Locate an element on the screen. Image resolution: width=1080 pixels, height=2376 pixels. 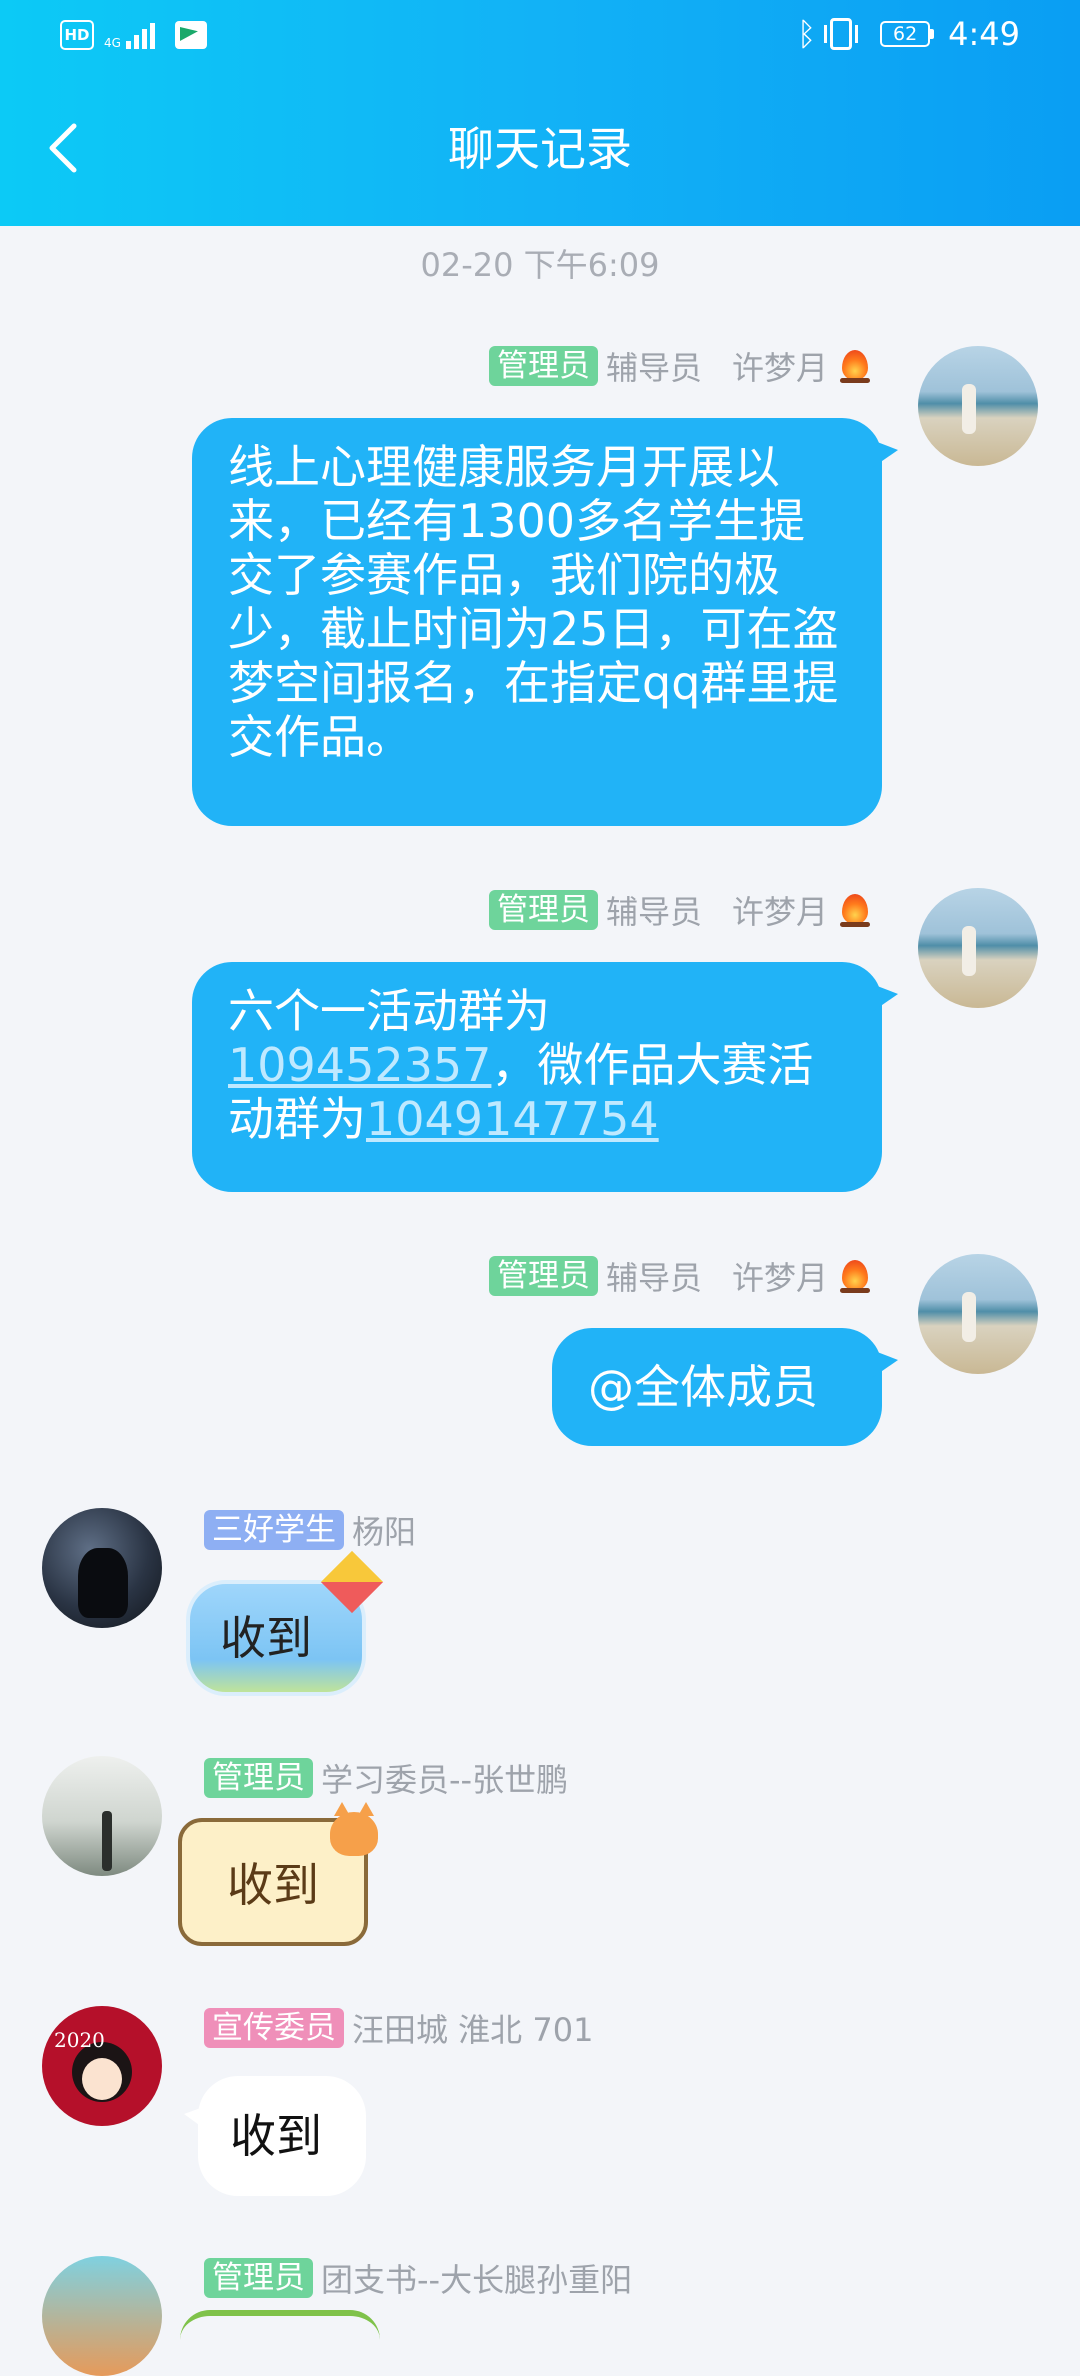
member-title-badge: 宣传委员 is located at coordinates (274, 2028).